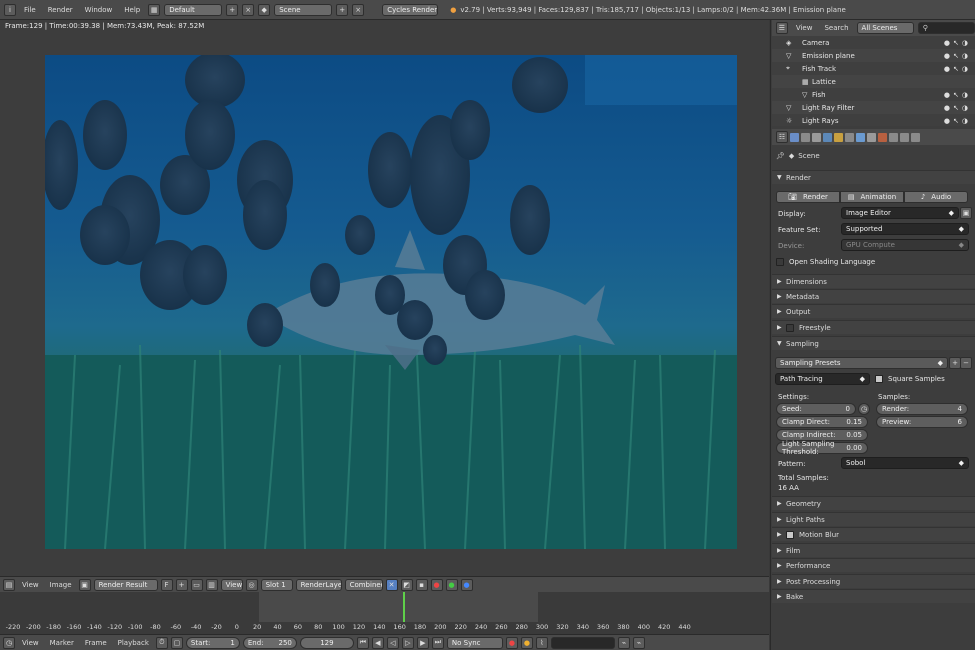 The height and width of the screenshot is (650, 975). Describe the element at coordinates (326, 642) in the screenshot. I see `current-frame-field: 129` at that location.